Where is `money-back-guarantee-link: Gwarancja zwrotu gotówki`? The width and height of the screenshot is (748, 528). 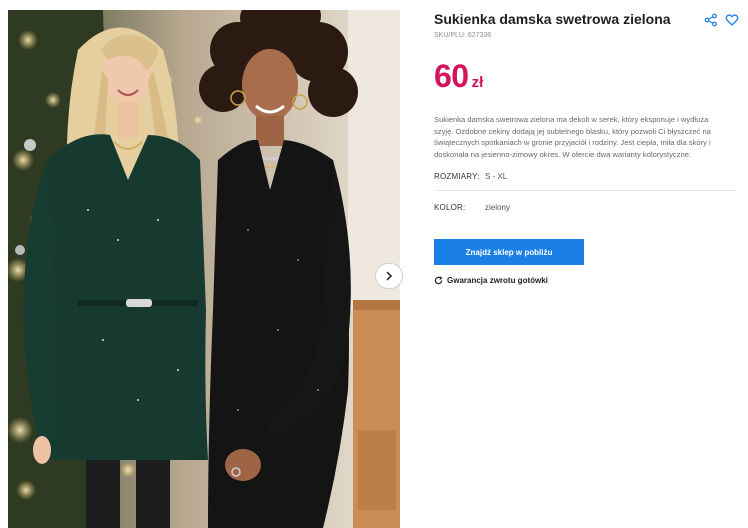
money-back-guarantee-link: Gwarancja zwrotu gotówki is located at coordinates (491, 280).